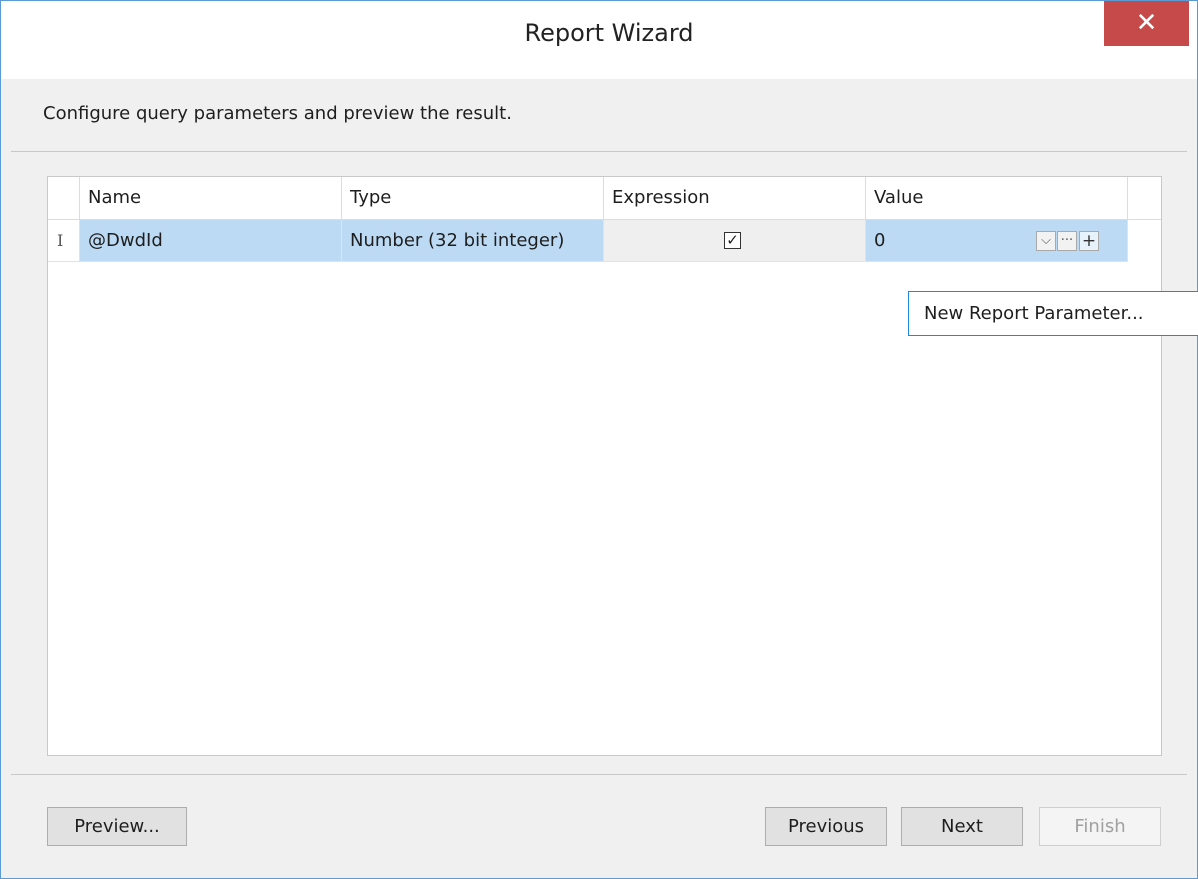  What do you see at coordinates (962, 826) in the screenshot?
I see `next-button: Next` at bounding box center [962, 826].